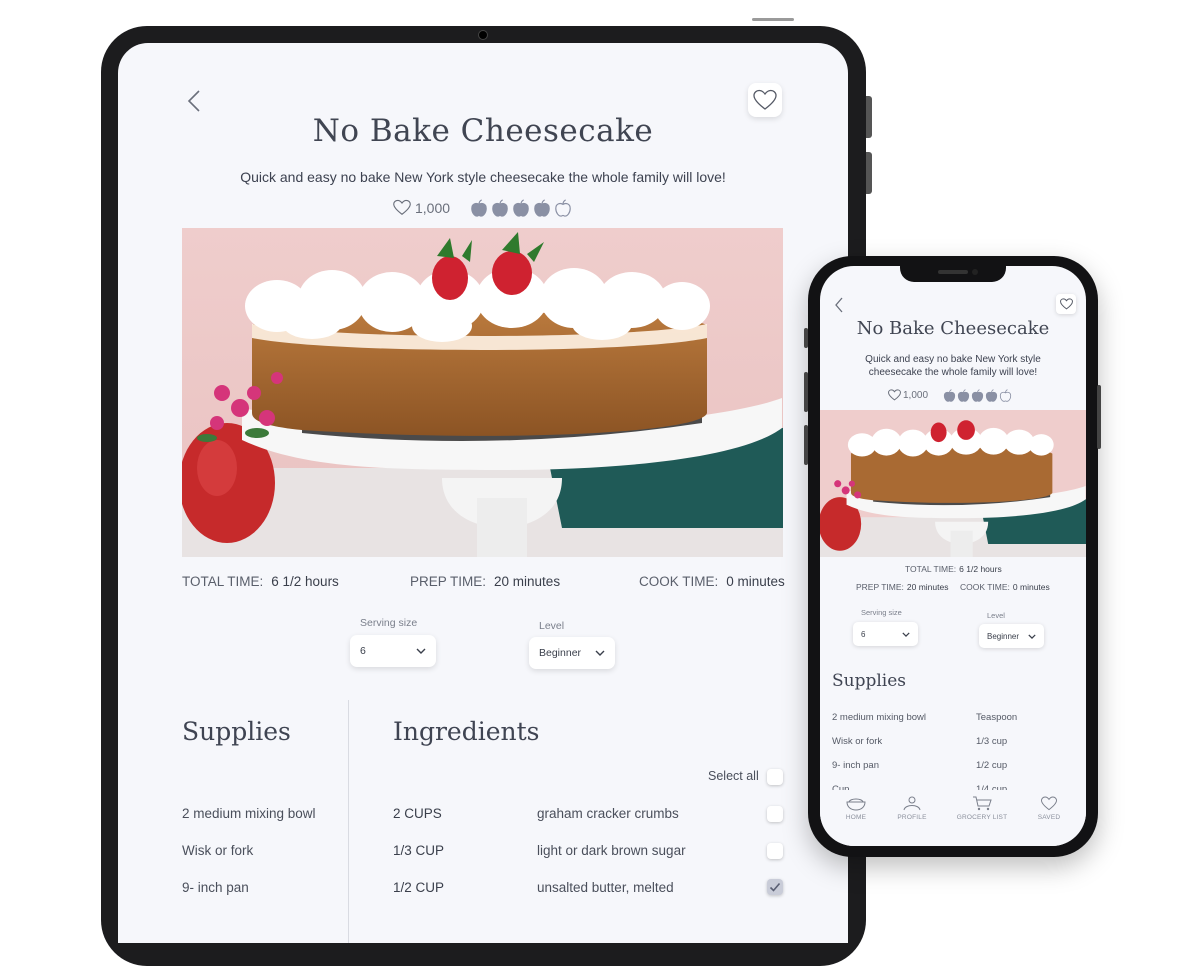 Image resolution: width=1200 pixels, height=966 pixels. I want to click on select-all-label: Select all, so click(733, 776).